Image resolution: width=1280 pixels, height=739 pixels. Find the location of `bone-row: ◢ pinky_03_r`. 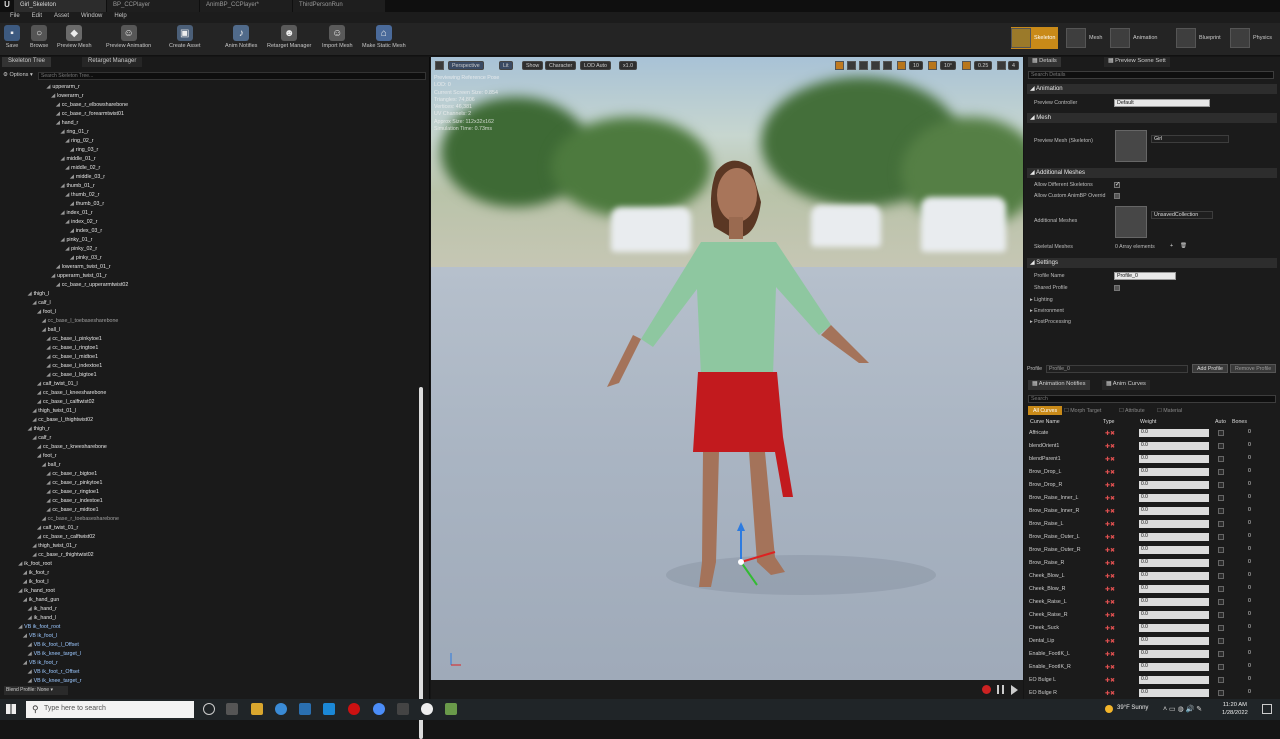

bone-row: ◢ pinky_03_r is located at coordinates (86, 259).